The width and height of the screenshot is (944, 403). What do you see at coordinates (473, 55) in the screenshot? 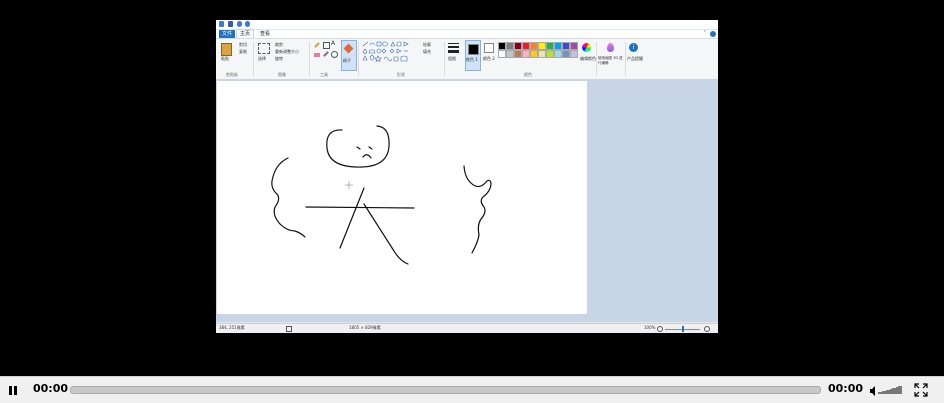
I see `color1-button: 颜色 1` at bounding box center [473, 55].